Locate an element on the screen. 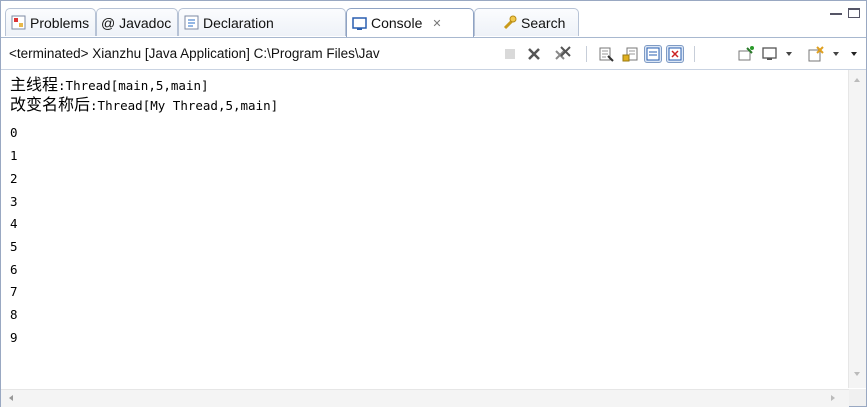 Image resolution: width=867 pixels, height=407 pixels. search-icon is located at coordinates (509, 23).